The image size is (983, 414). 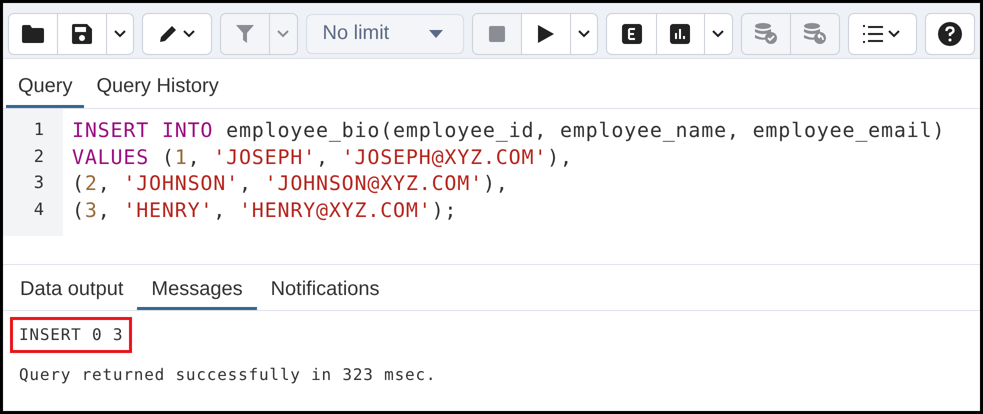 What do you see at coordinates (632, 34) in the screenshot?
I see `letter-square-icon` at bounding box center [632, 34].